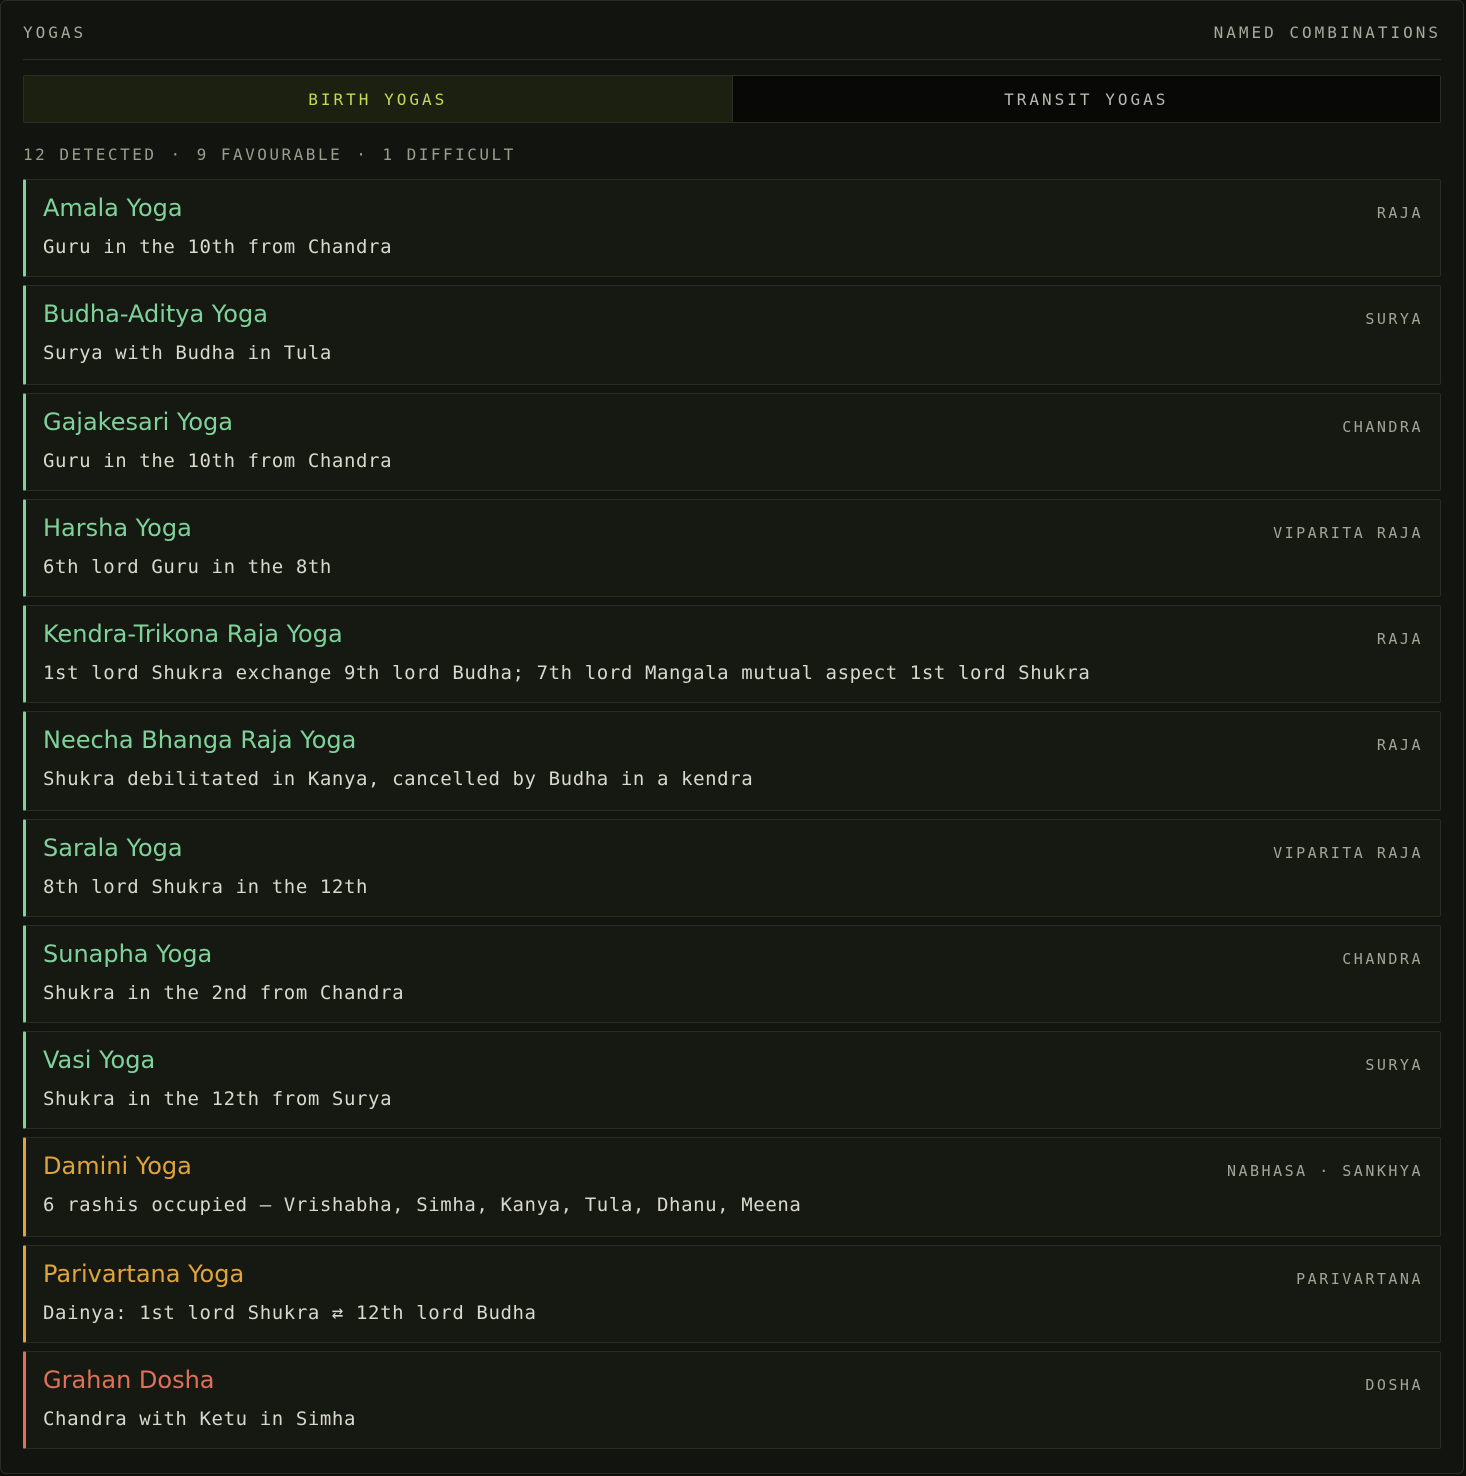 The width and height of the screenshot is (1466, 1476). What do you see at coordinates (99, 1060) in the screenshot?
I see `yoga-name: Vasi Yoga` at bounding box center [99, 1060].